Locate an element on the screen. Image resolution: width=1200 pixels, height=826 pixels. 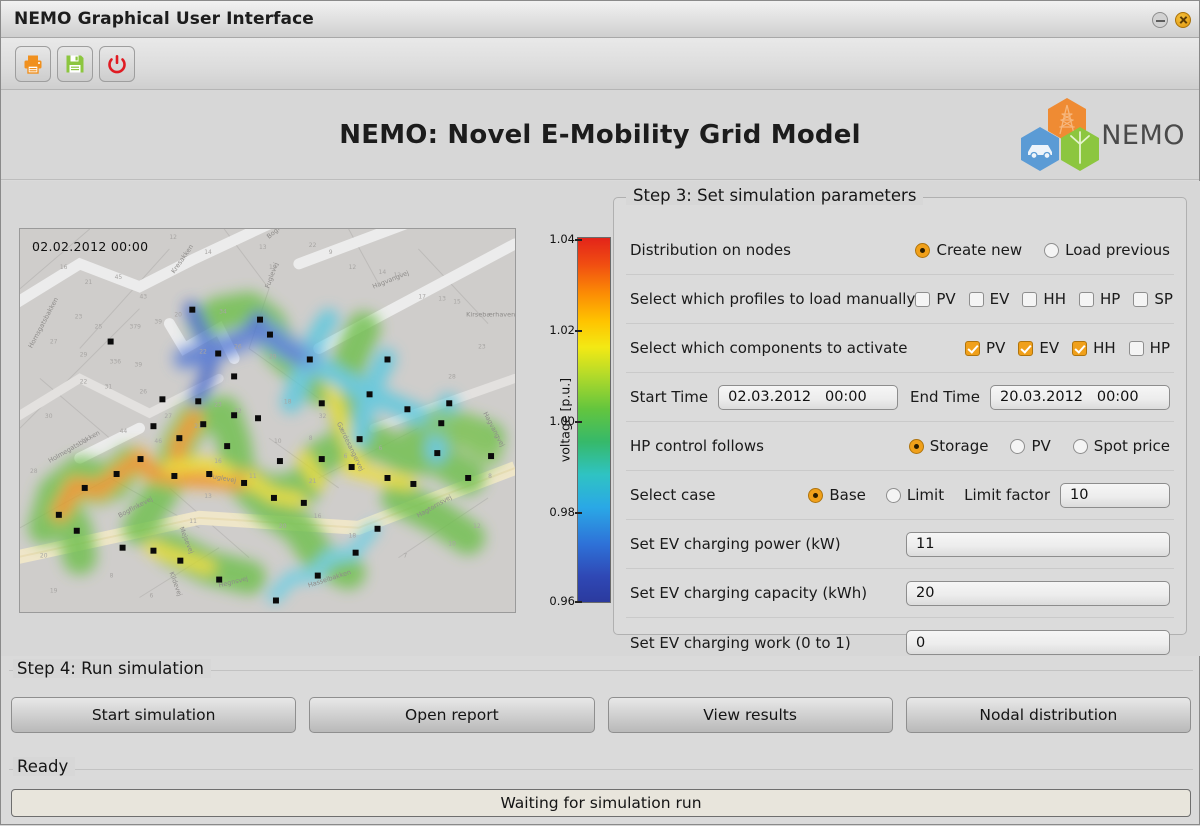
svg-text: 17 is located at coordinates (422, 297).